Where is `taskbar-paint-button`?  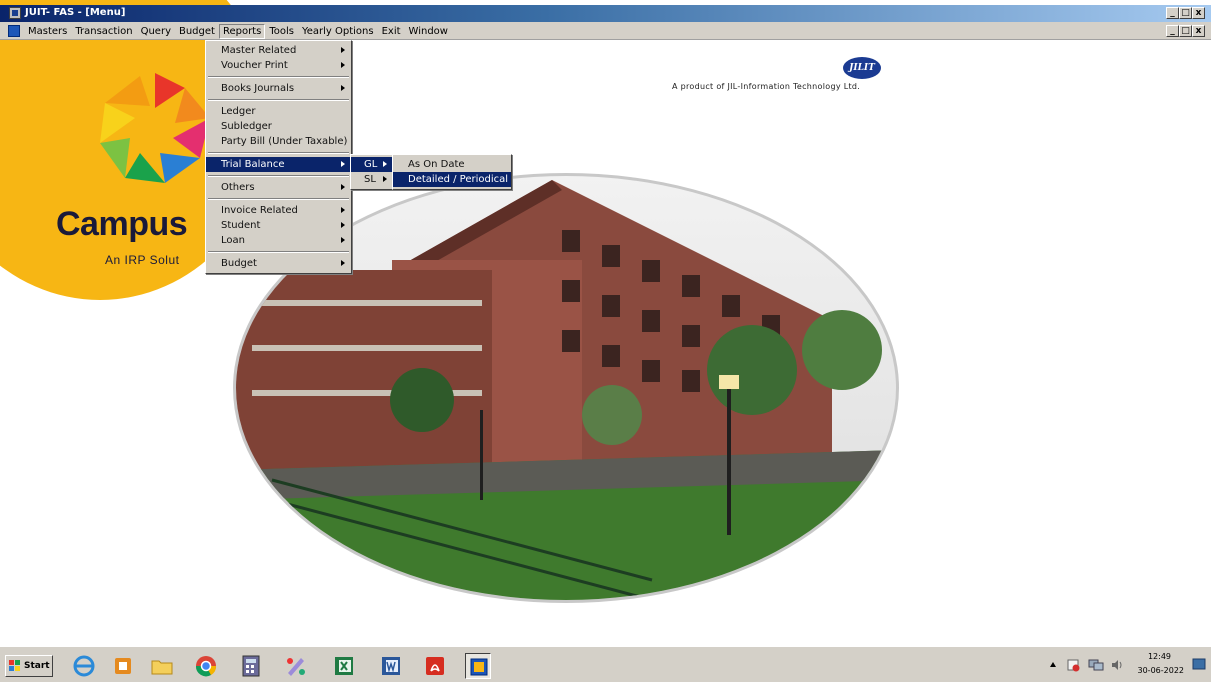
taskbar-paint-button is located at coordinates (296, 666).